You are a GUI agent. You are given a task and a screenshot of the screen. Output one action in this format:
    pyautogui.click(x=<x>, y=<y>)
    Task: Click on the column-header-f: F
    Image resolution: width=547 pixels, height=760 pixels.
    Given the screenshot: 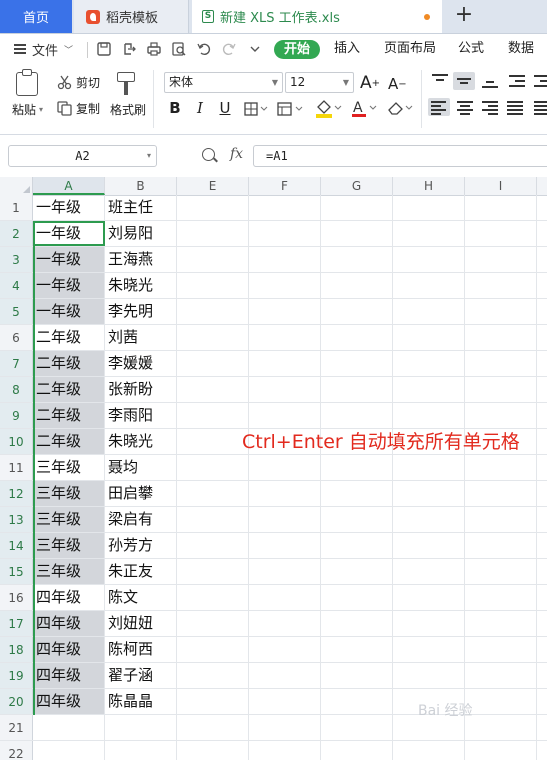 What is the action you would take?
    pyautogui.click(x=285, y=186)
    